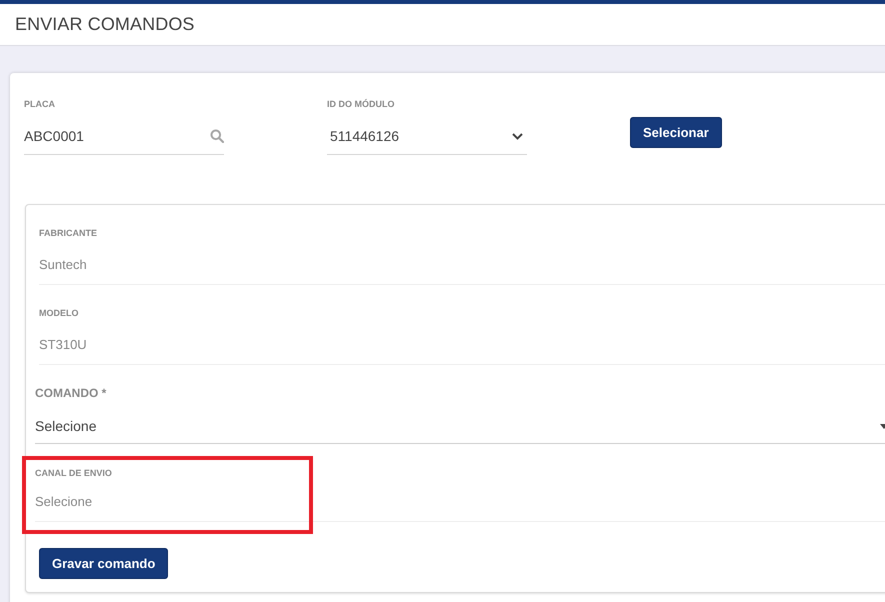  I want to click on field-label: MODELO, so click(58, 313).